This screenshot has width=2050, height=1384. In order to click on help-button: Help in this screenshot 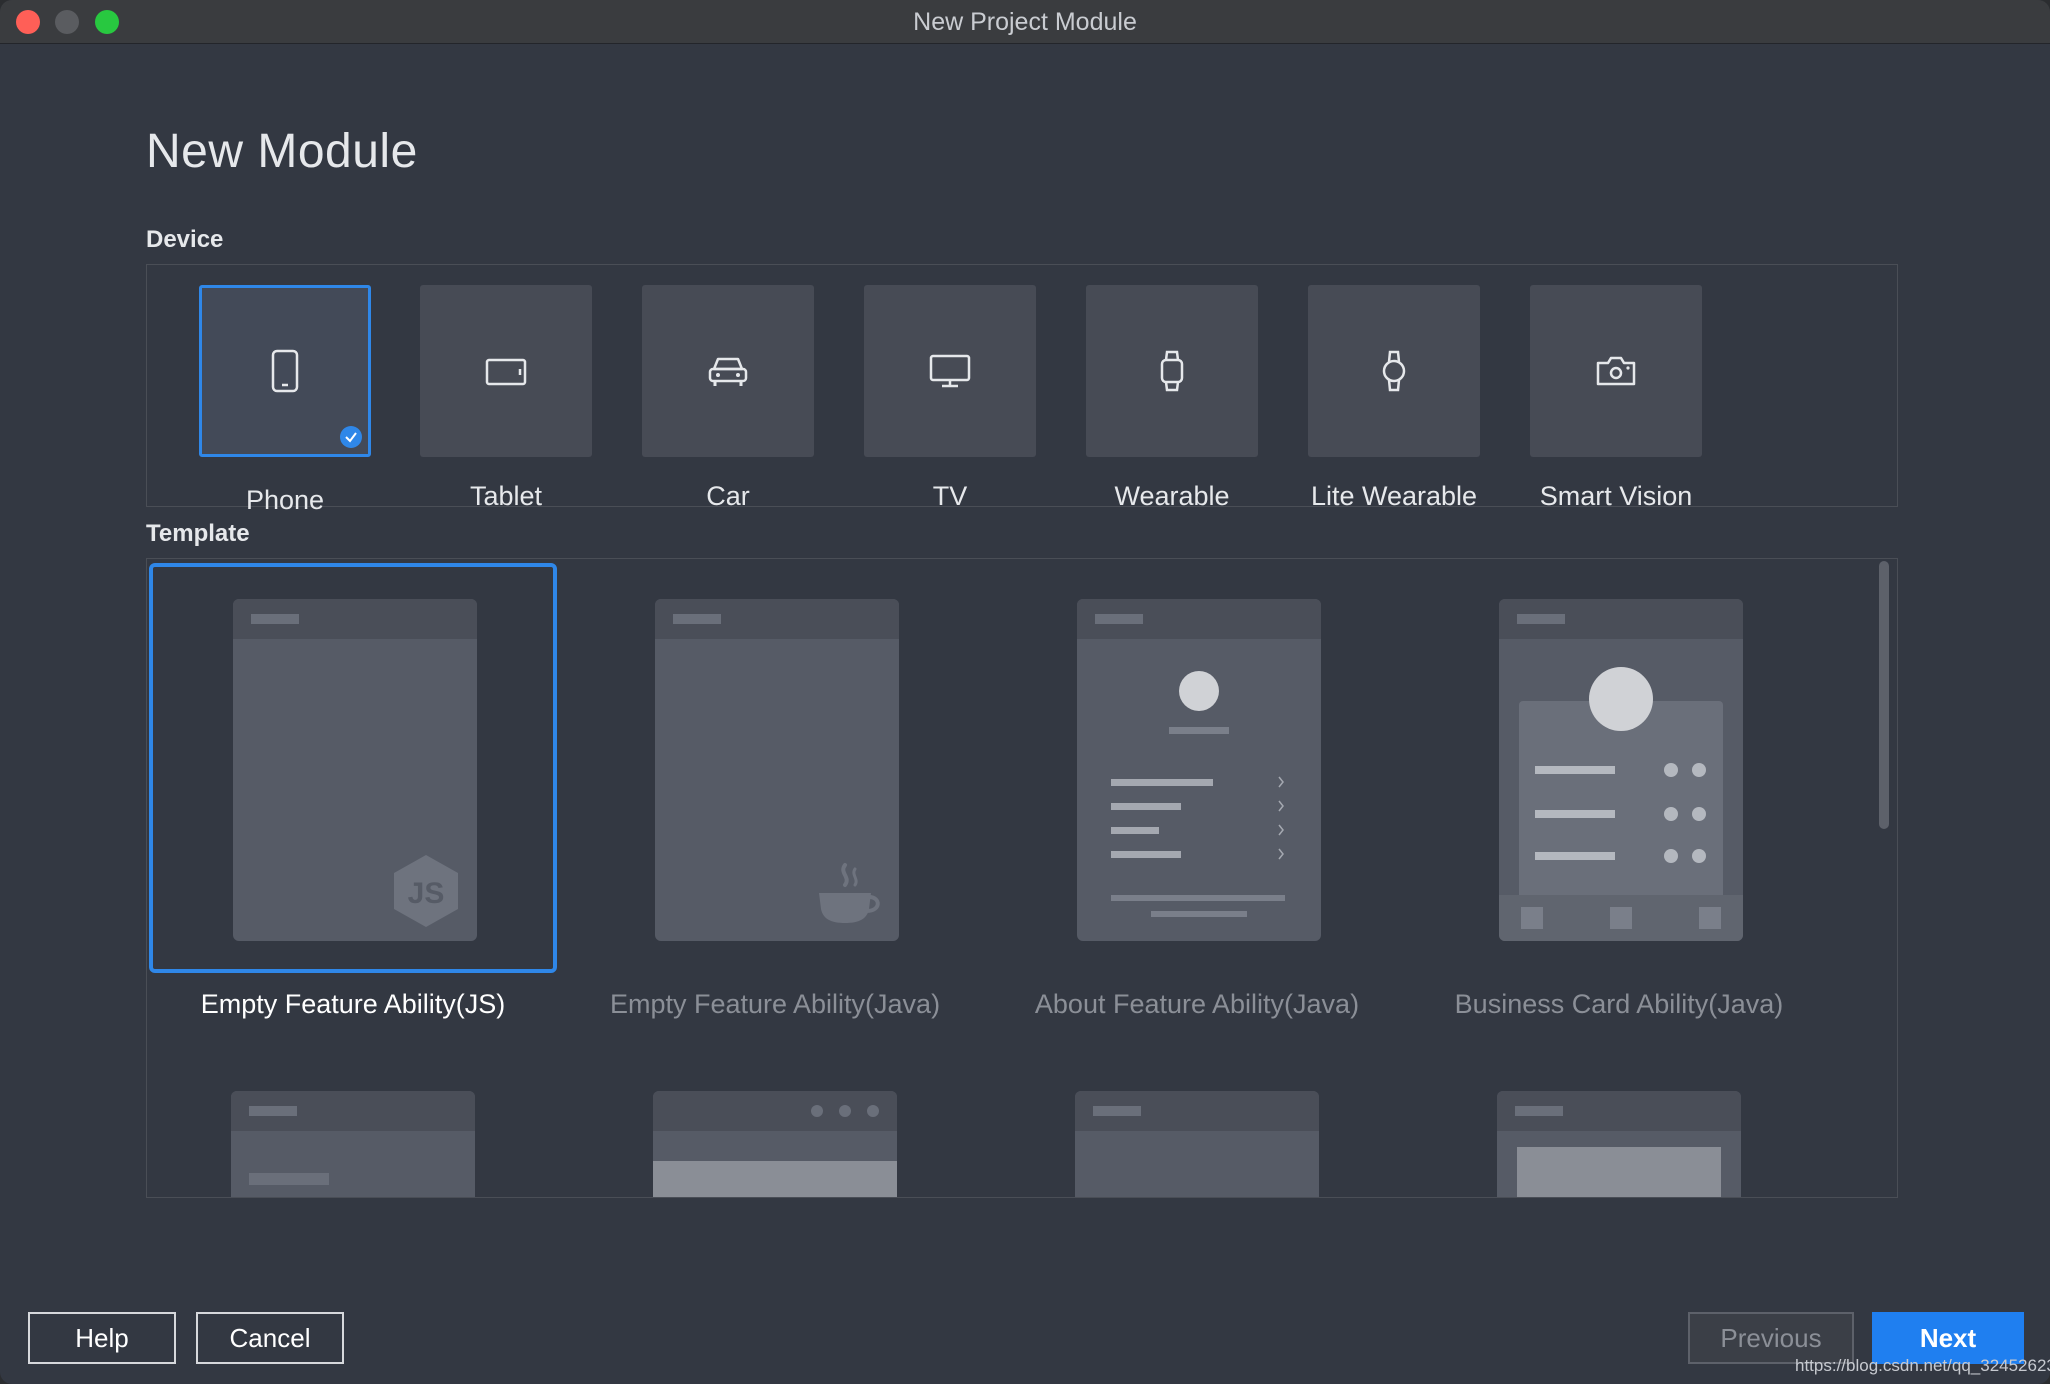, I will do `click(102, 1338)`.